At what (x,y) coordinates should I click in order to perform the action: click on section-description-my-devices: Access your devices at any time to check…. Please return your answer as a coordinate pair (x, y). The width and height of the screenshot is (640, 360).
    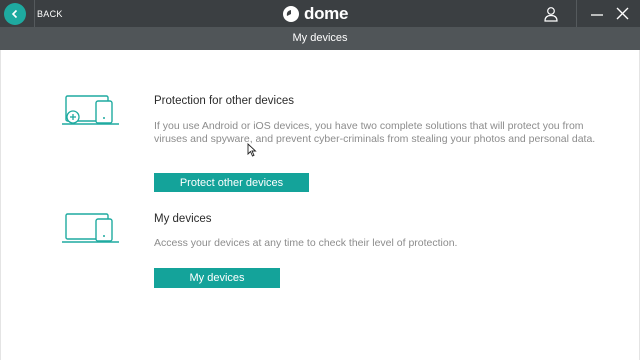
    Looking at the image, I should click on (306, 243).